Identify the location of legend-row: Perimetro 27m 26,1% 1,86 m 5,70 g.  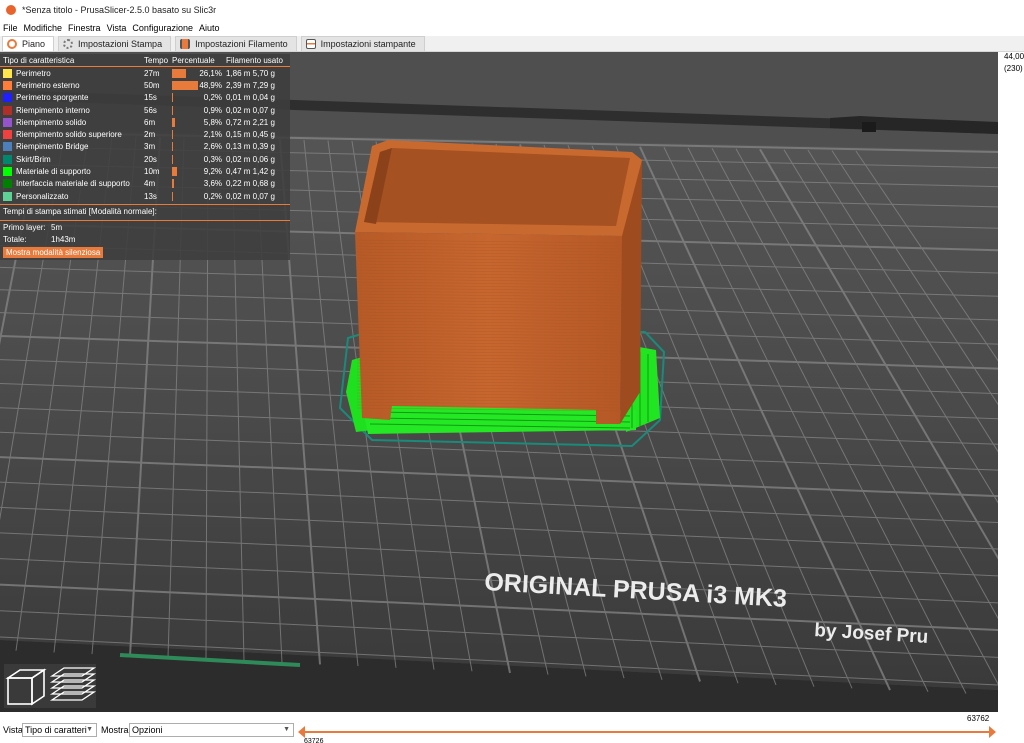
(145, 73).